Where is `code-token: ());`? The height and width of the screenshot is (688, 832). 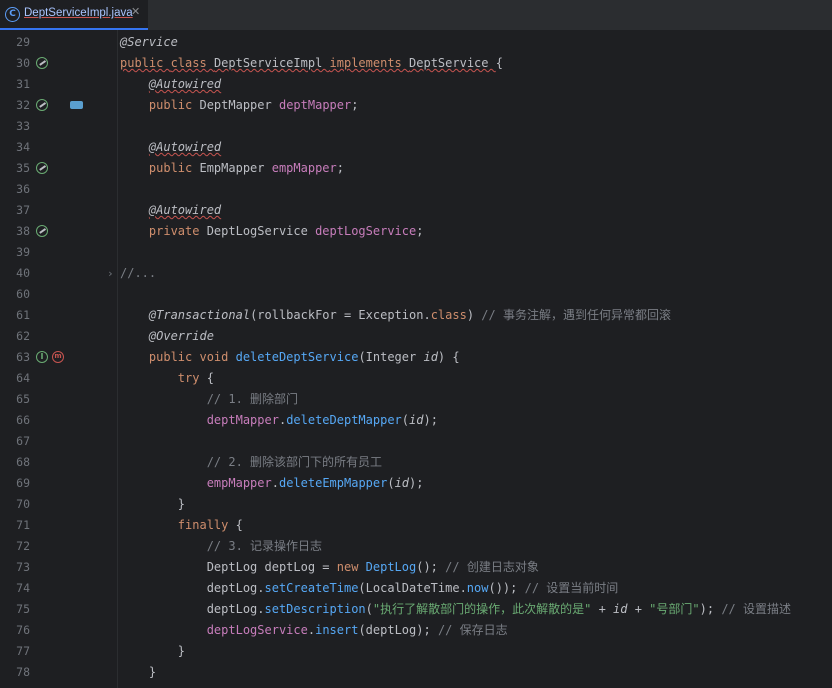 code-token: ()); is located at coordinates (506, 588).